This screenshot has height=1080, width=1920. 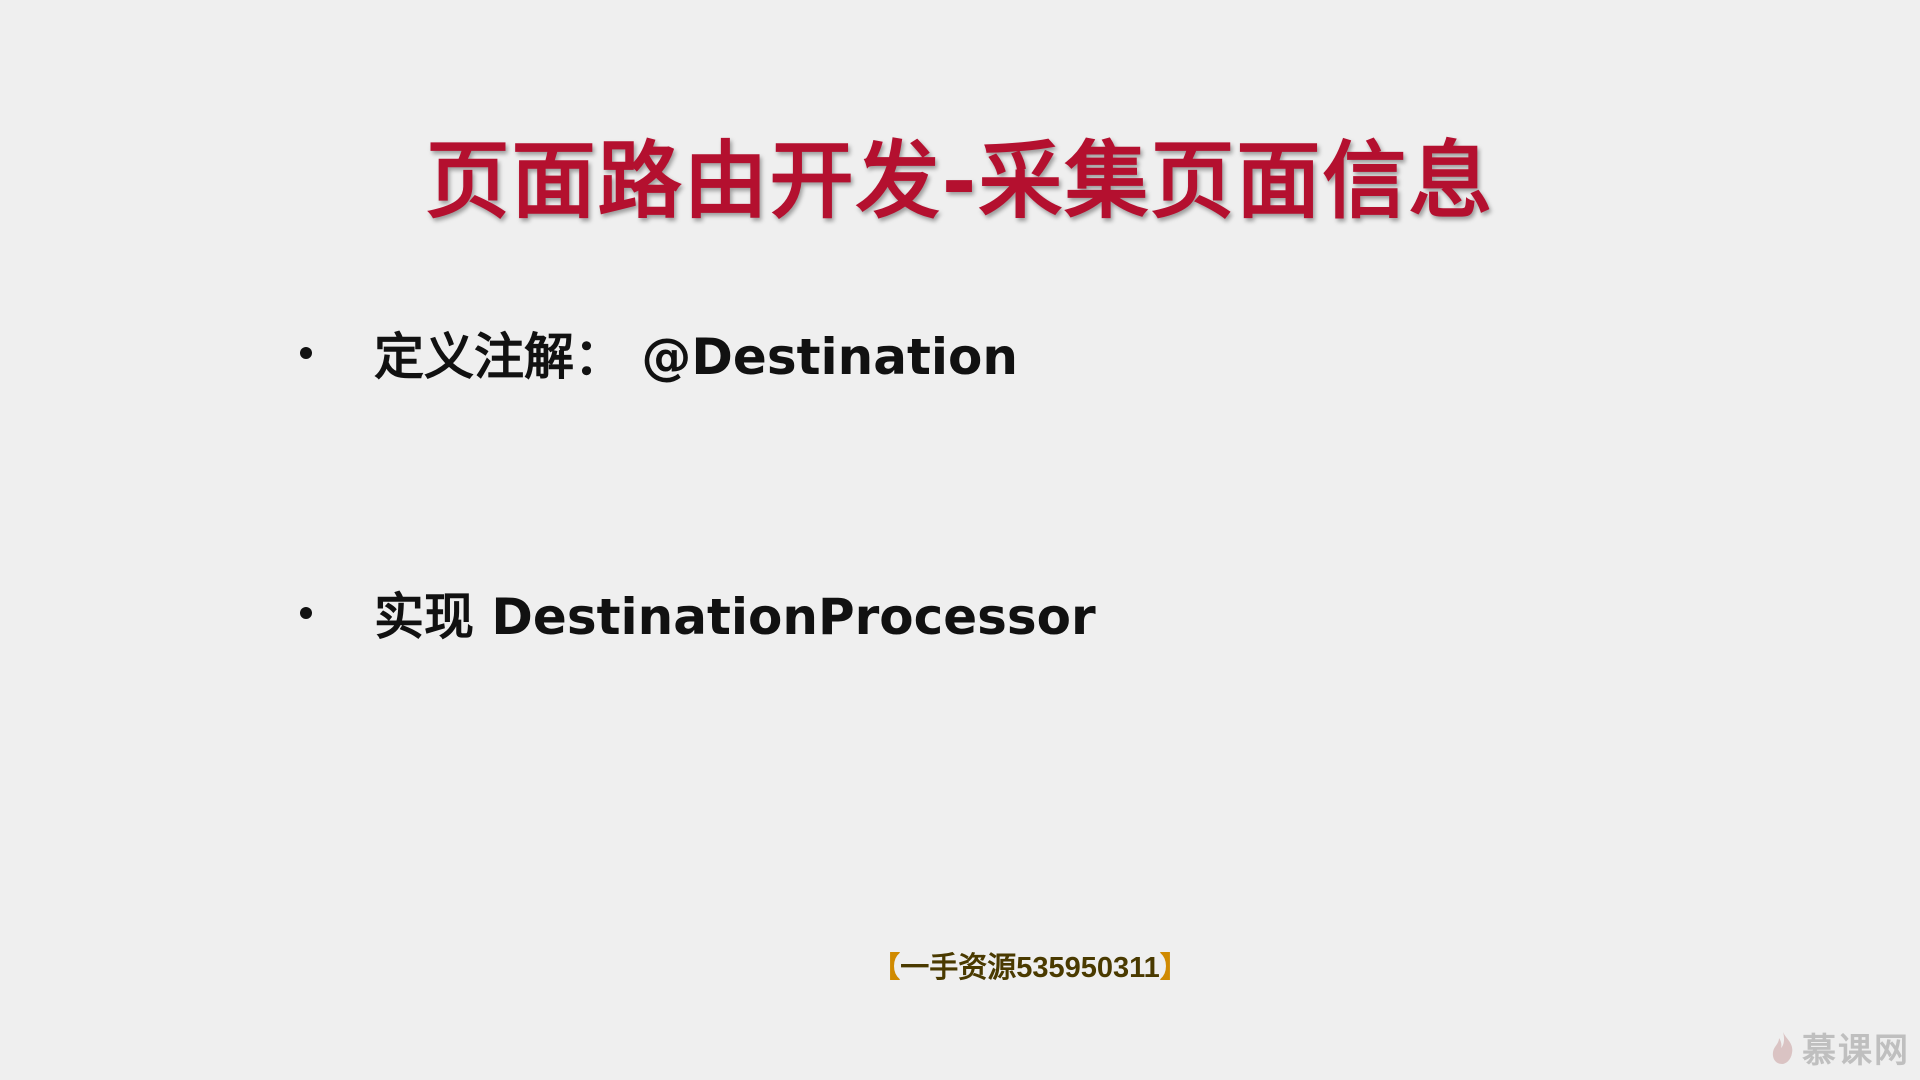 I want to click on watermark-open-bracket: 【, so click(x=886, y=968).